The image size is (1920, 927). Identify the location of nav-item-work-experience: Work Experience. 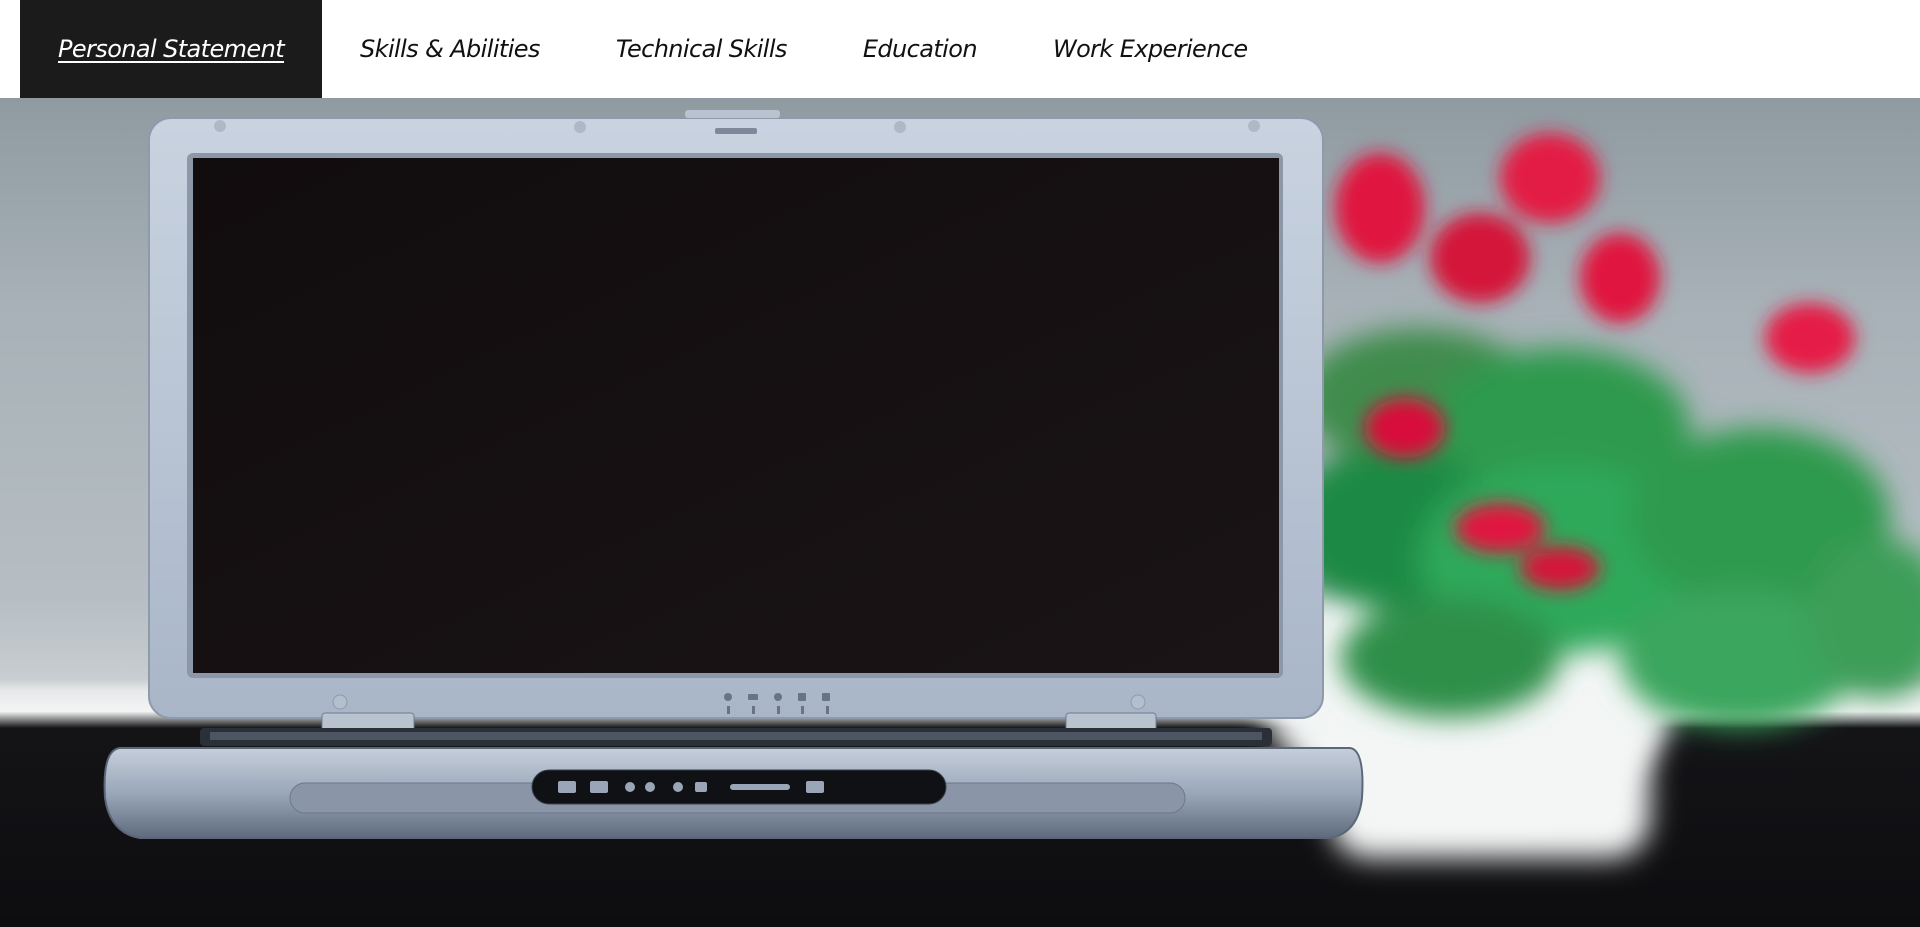
(1150, 49).